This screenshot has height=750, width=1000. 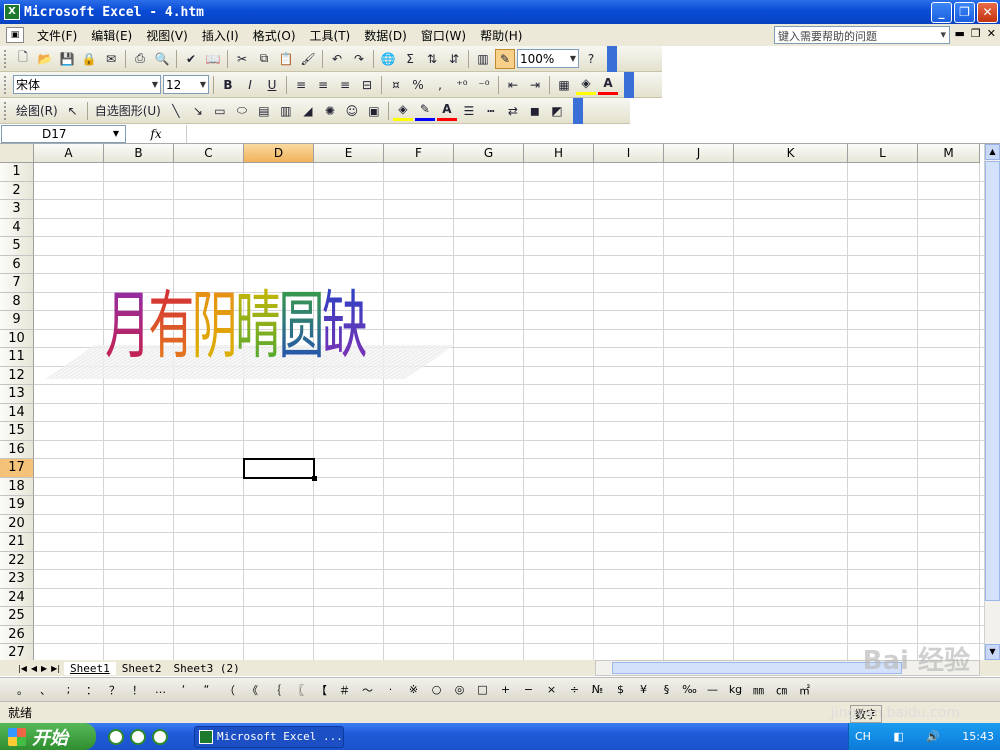 What do you see at coordinates (574, 689) in the screenshot?
I see `symbol-button: ÷` at bounding box center [574, 689].